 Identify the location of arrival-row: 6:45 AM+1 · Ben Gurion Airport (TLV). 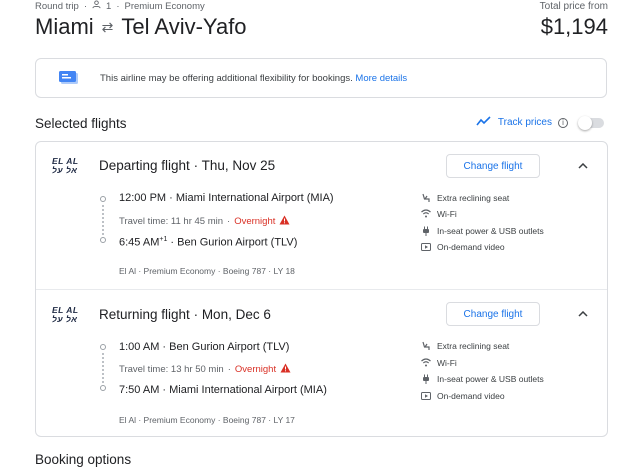
(208, 242).